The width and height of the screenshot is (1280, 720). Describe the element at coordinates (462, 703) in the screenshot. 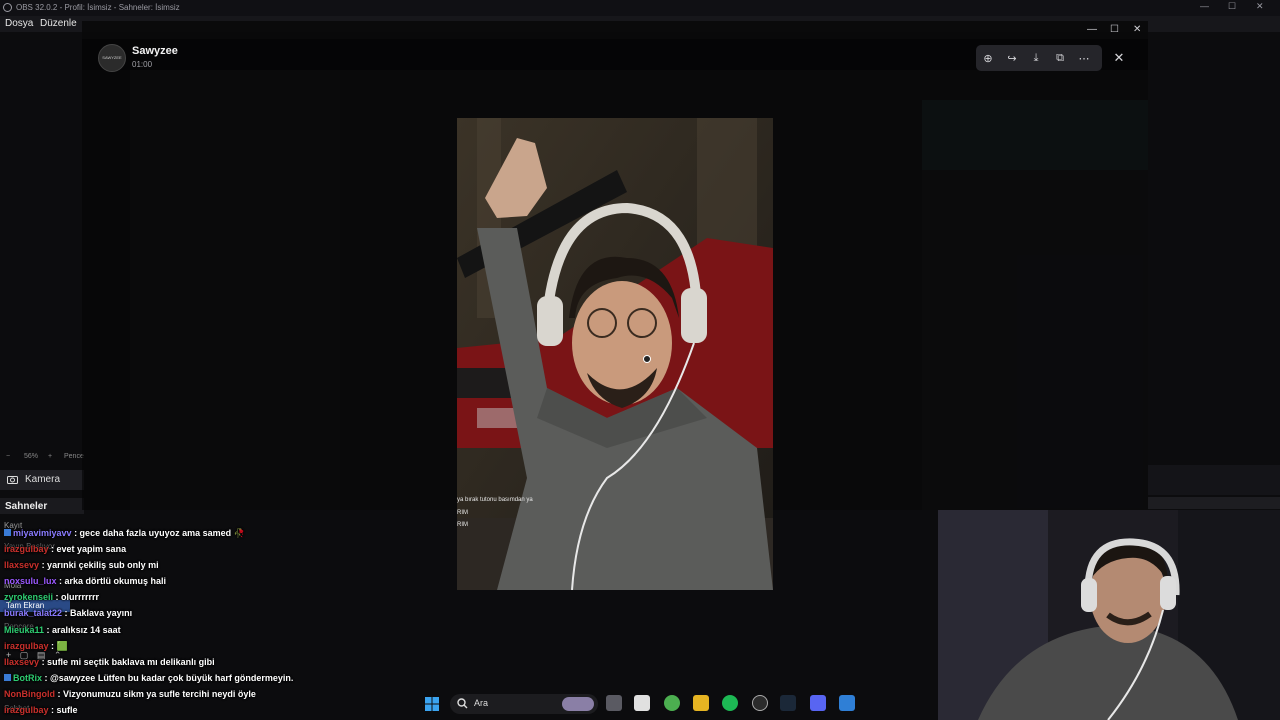

I see `search-icon` at that location.